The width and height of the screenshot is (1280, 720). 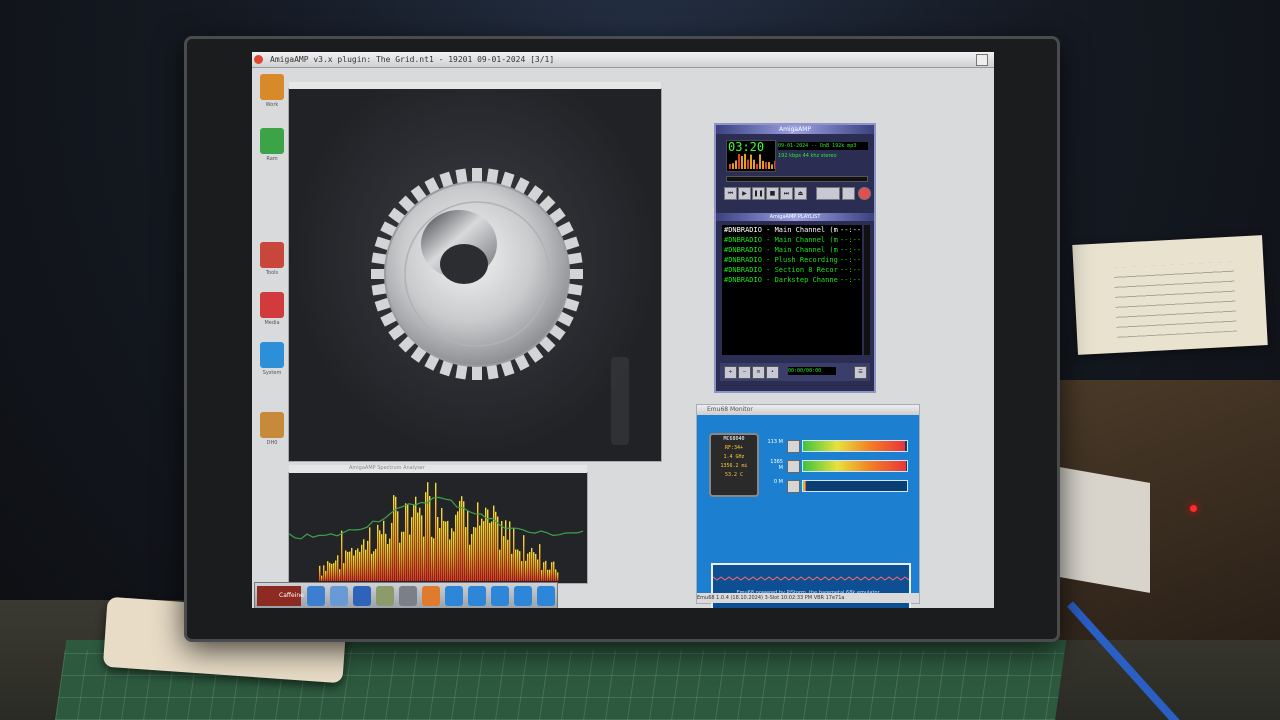 What do you see at coordinates (792, 280) in the screenshot?
I see `playlist-item: #DNBRADIO - Darkstep Channe --:--` at bounding box center [792, 280].